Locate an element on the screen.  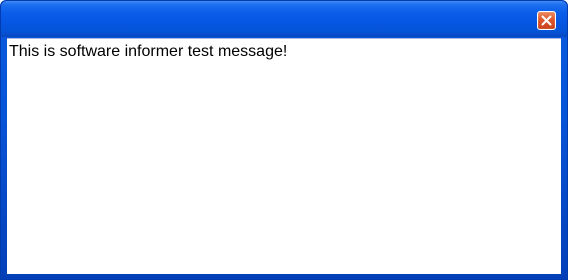
close-button is located at coordinates (546, 20).